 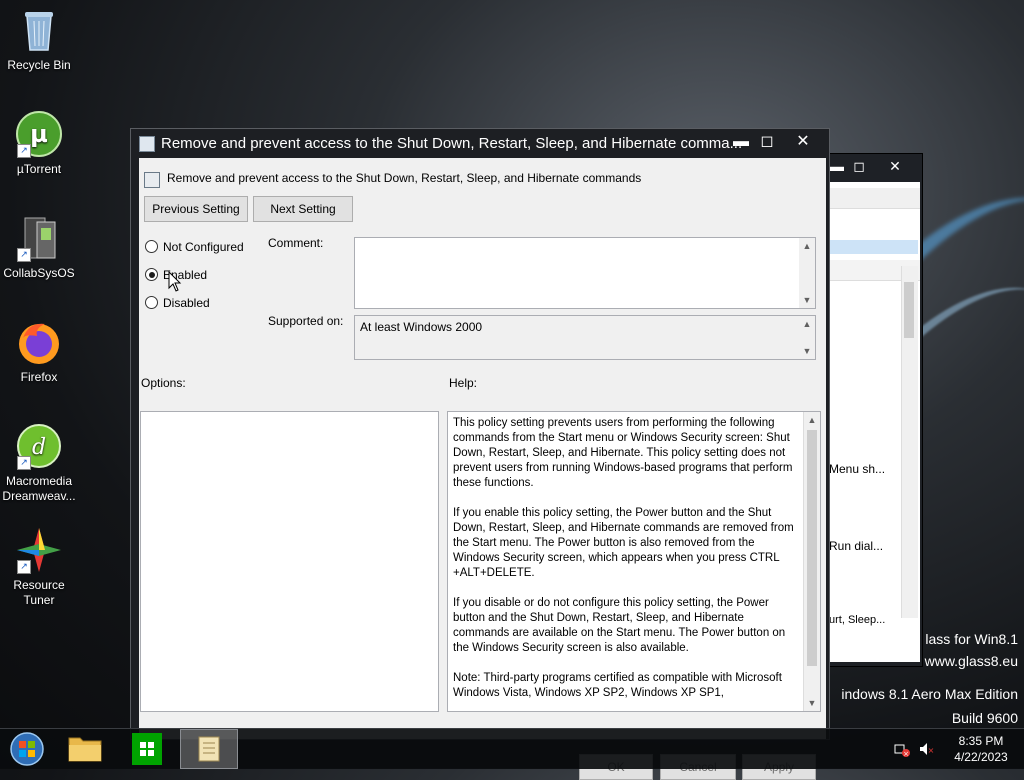 What do you see at coordinates (585, 273) in the screenshot?
I see `comment-textarea: ▲ ▼` at bounding box center [585, 273].